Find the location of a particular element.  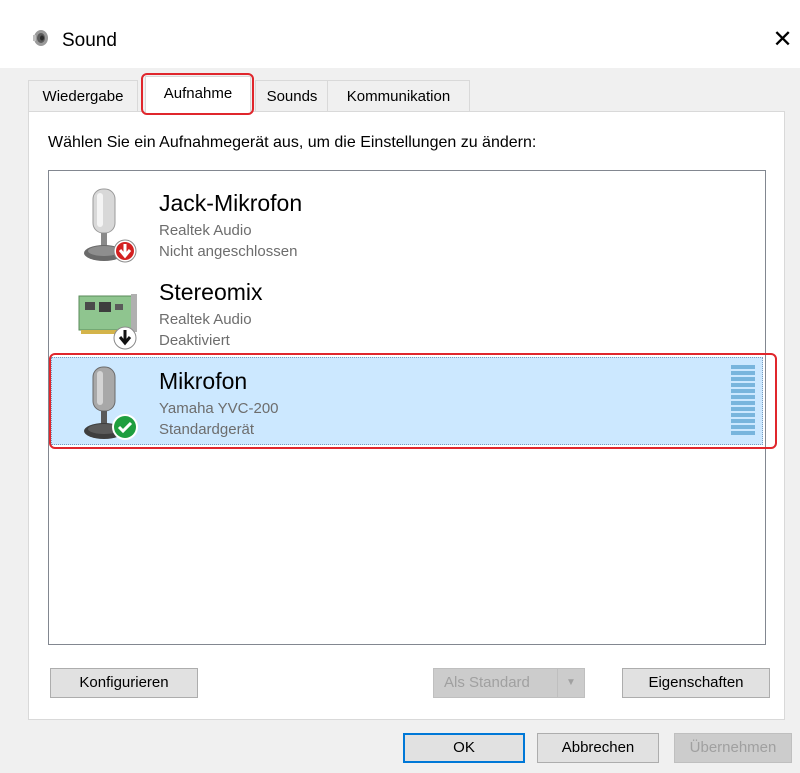

set-default-button: Als Standard ▼ is located at coordinates (509, 683).